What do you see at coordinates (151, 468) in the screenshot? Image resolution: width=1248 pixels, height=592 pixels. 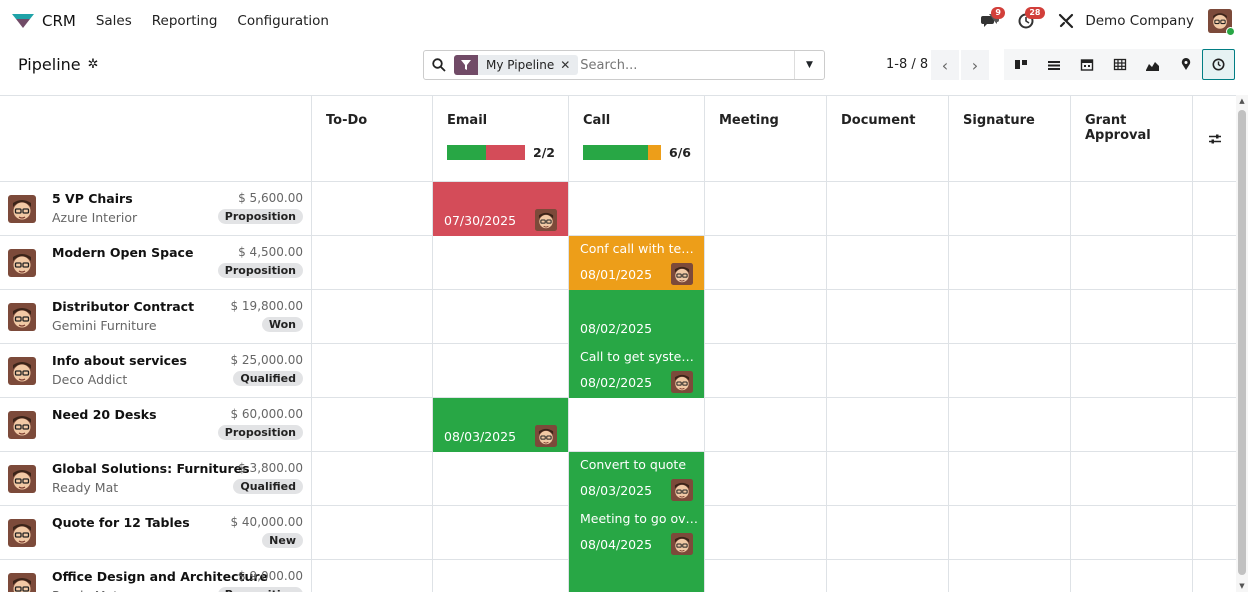 I see `record-name: Global Solutions: Furnitures` at bounding box center [151, 468].